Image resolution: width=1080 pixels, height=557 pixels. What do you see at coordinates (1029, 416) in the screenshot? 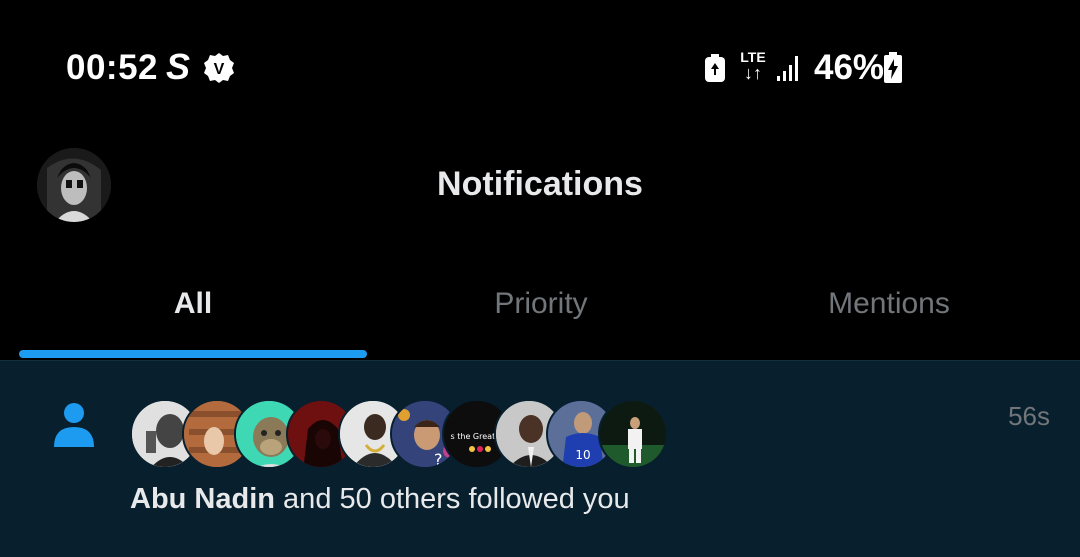
I see `notification-timestamp: 56s` at bounding box center [1029, 416].